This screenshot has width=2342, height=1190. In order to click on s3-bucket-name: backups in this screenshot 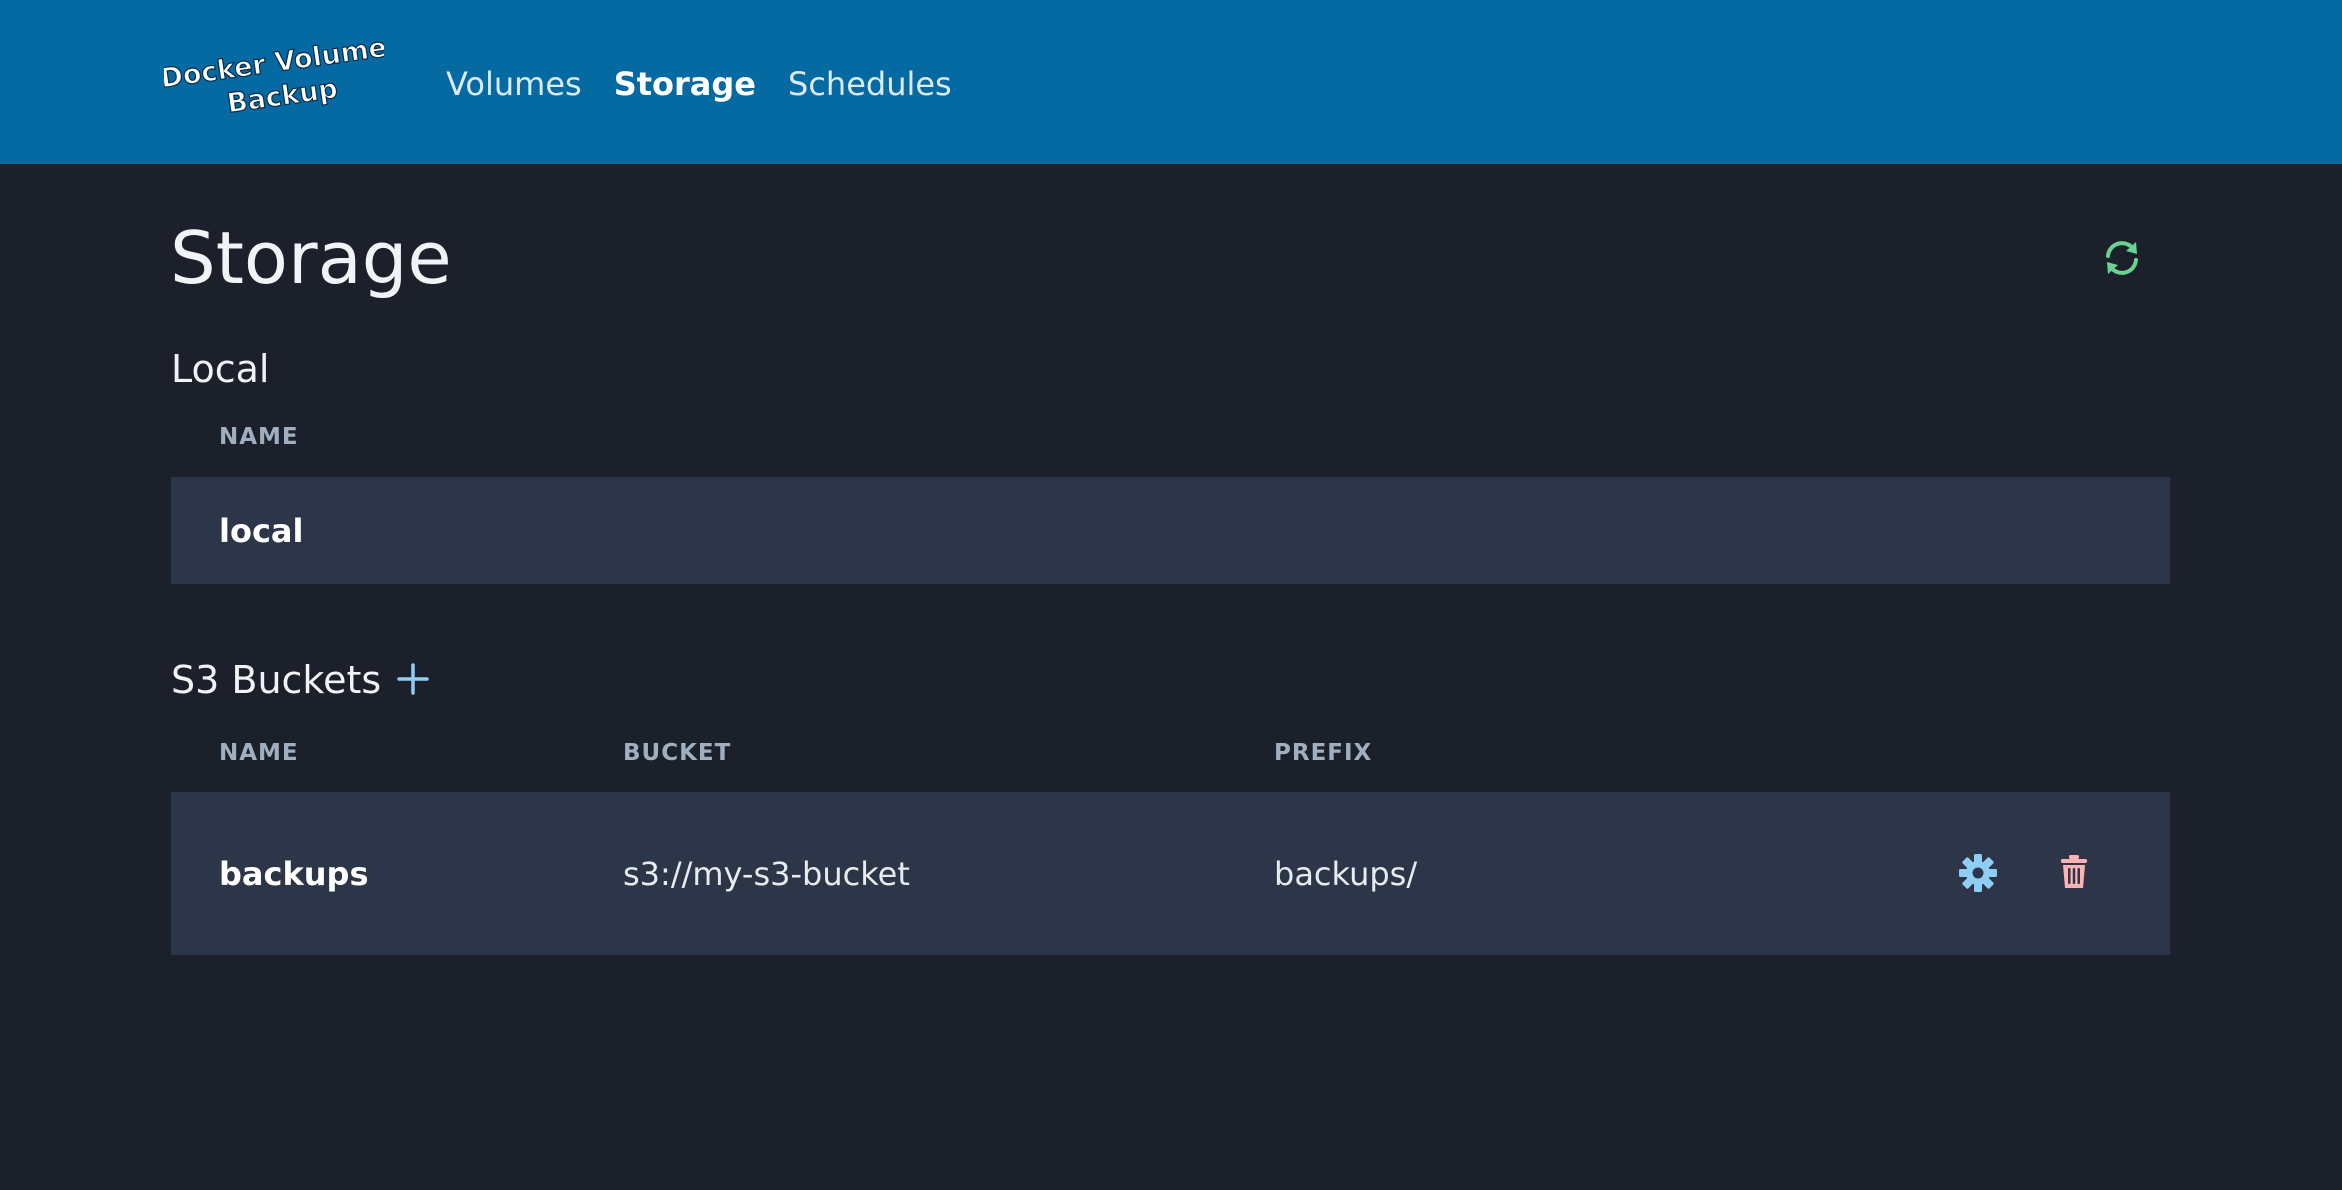, I will do `click(294, 874)`.